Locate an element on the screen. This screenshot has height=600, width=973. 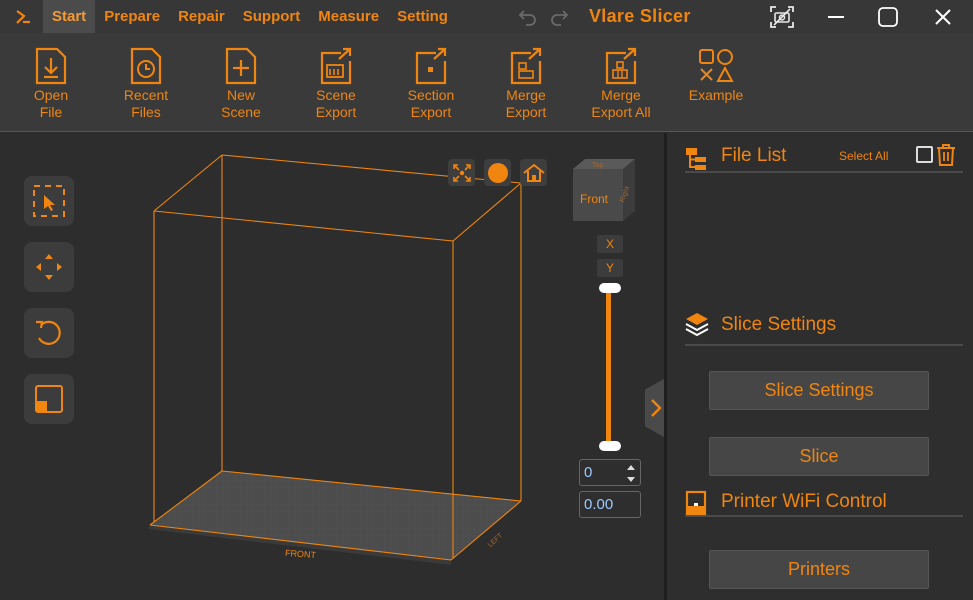
height-input: 0.00 is located at coordinates (610, 504).